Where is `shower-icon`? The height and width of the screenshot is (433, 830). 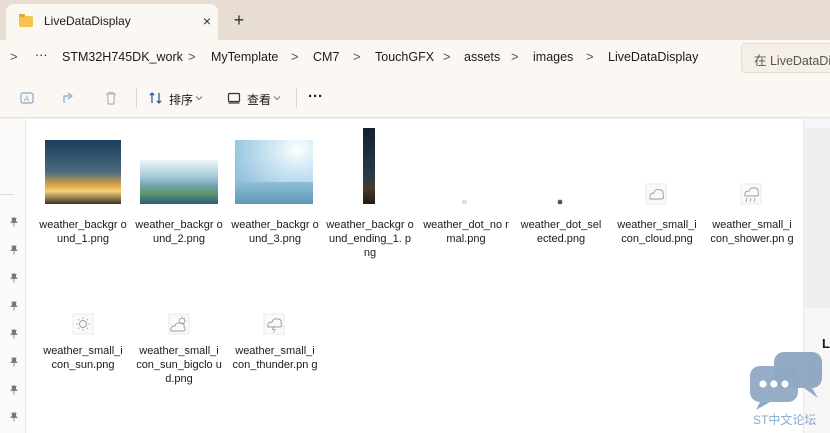 shower-icon is located at coordinates (751, 194).